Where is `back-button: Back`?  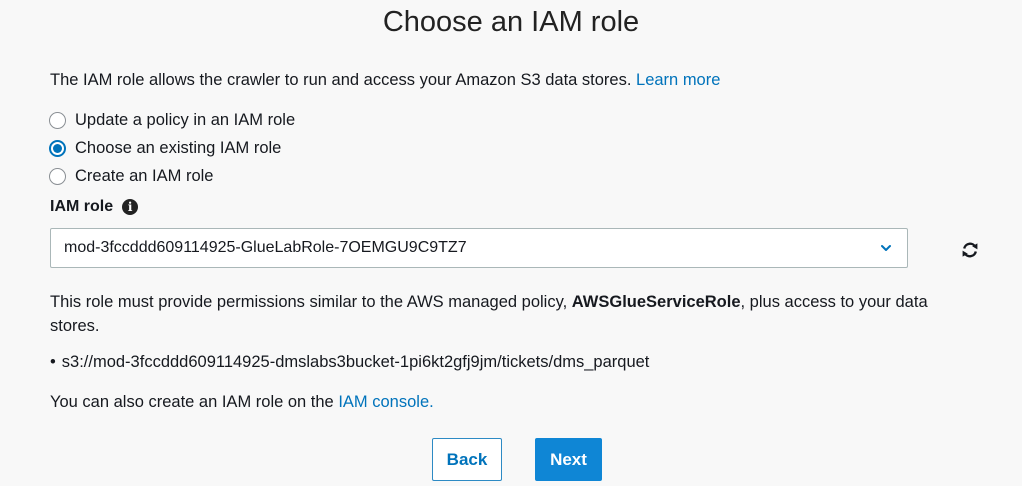
back-button: Back is located at coordinates (467, 459).